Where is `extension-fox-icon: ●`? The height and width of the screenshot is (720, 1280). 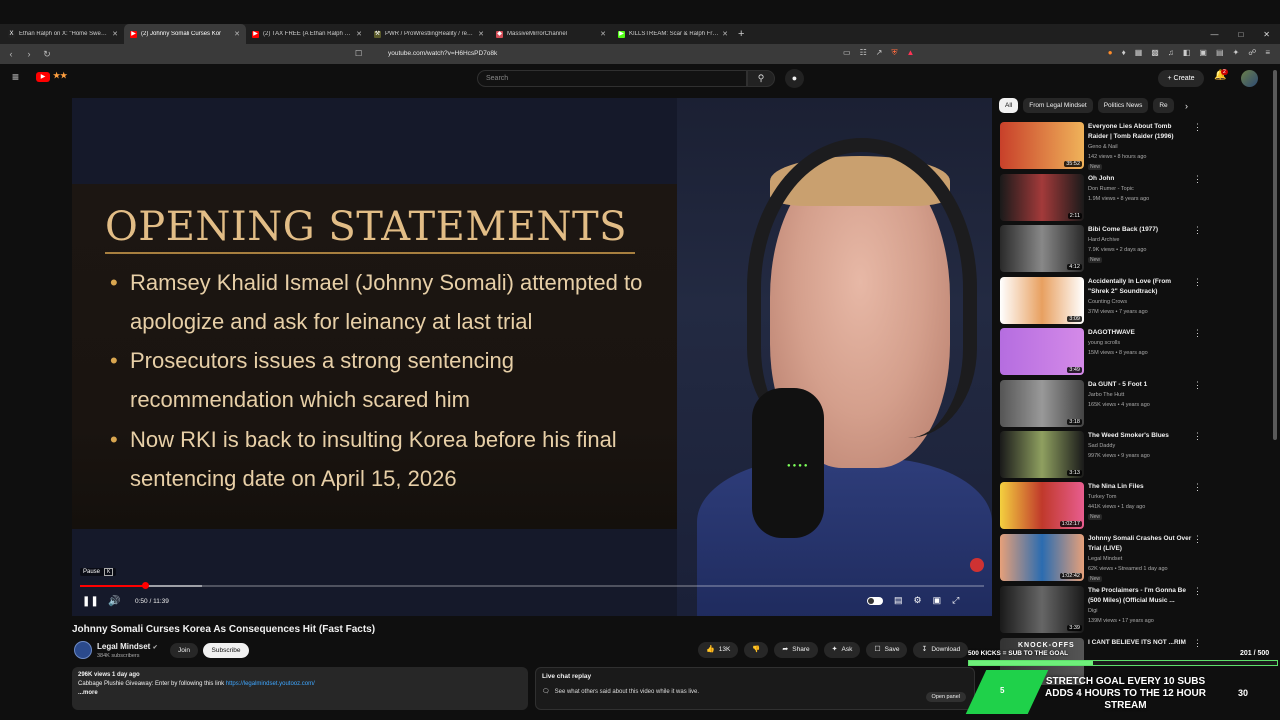
extension-fox-icon: ● is located at coordinates (1110, 52).